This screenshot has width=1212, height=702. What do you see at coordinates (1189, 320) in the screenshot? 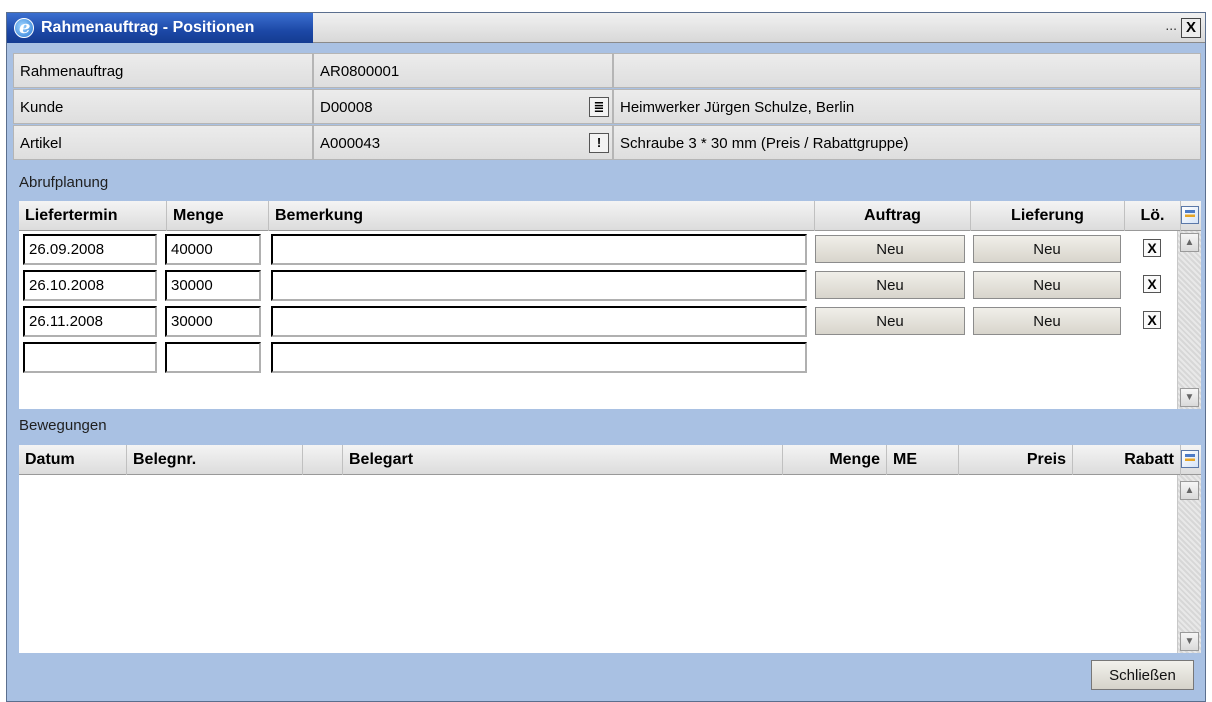
I see `abrufplanung-scrollbar: ▲ ▼` at bounding box center [1189, 320].